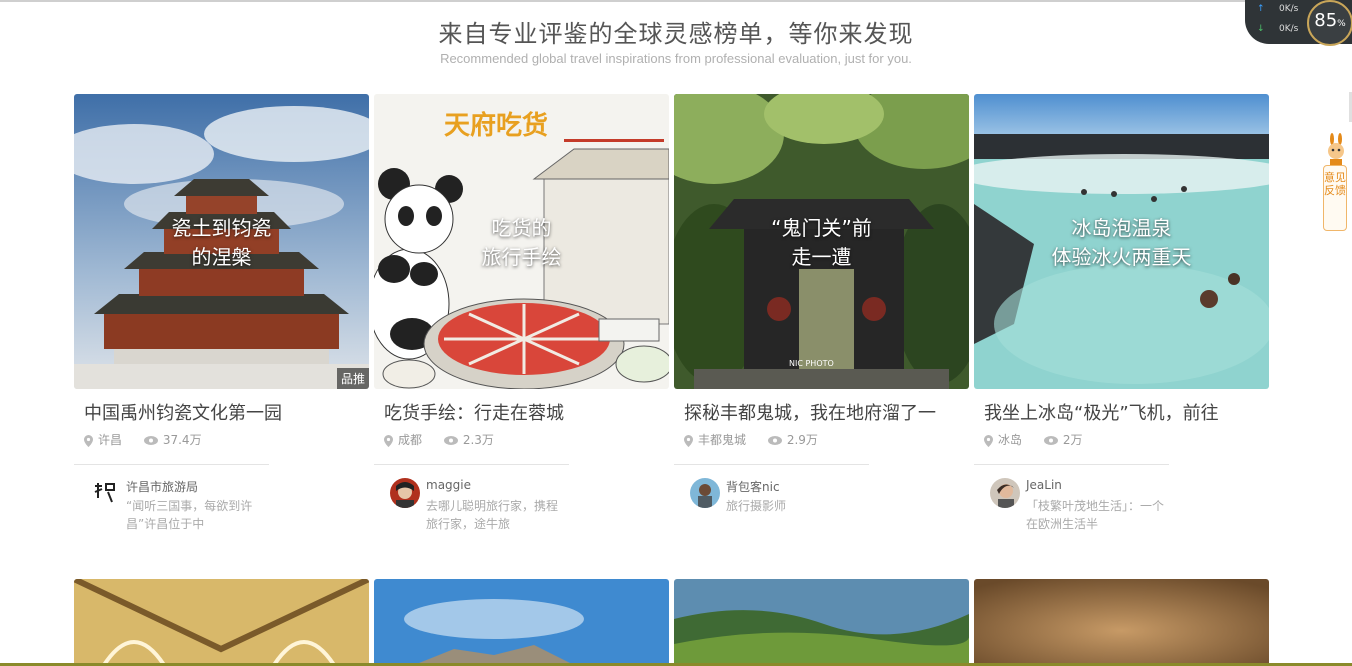  I want to click on memory-usage-circle: 85%, so click(1329, 23).